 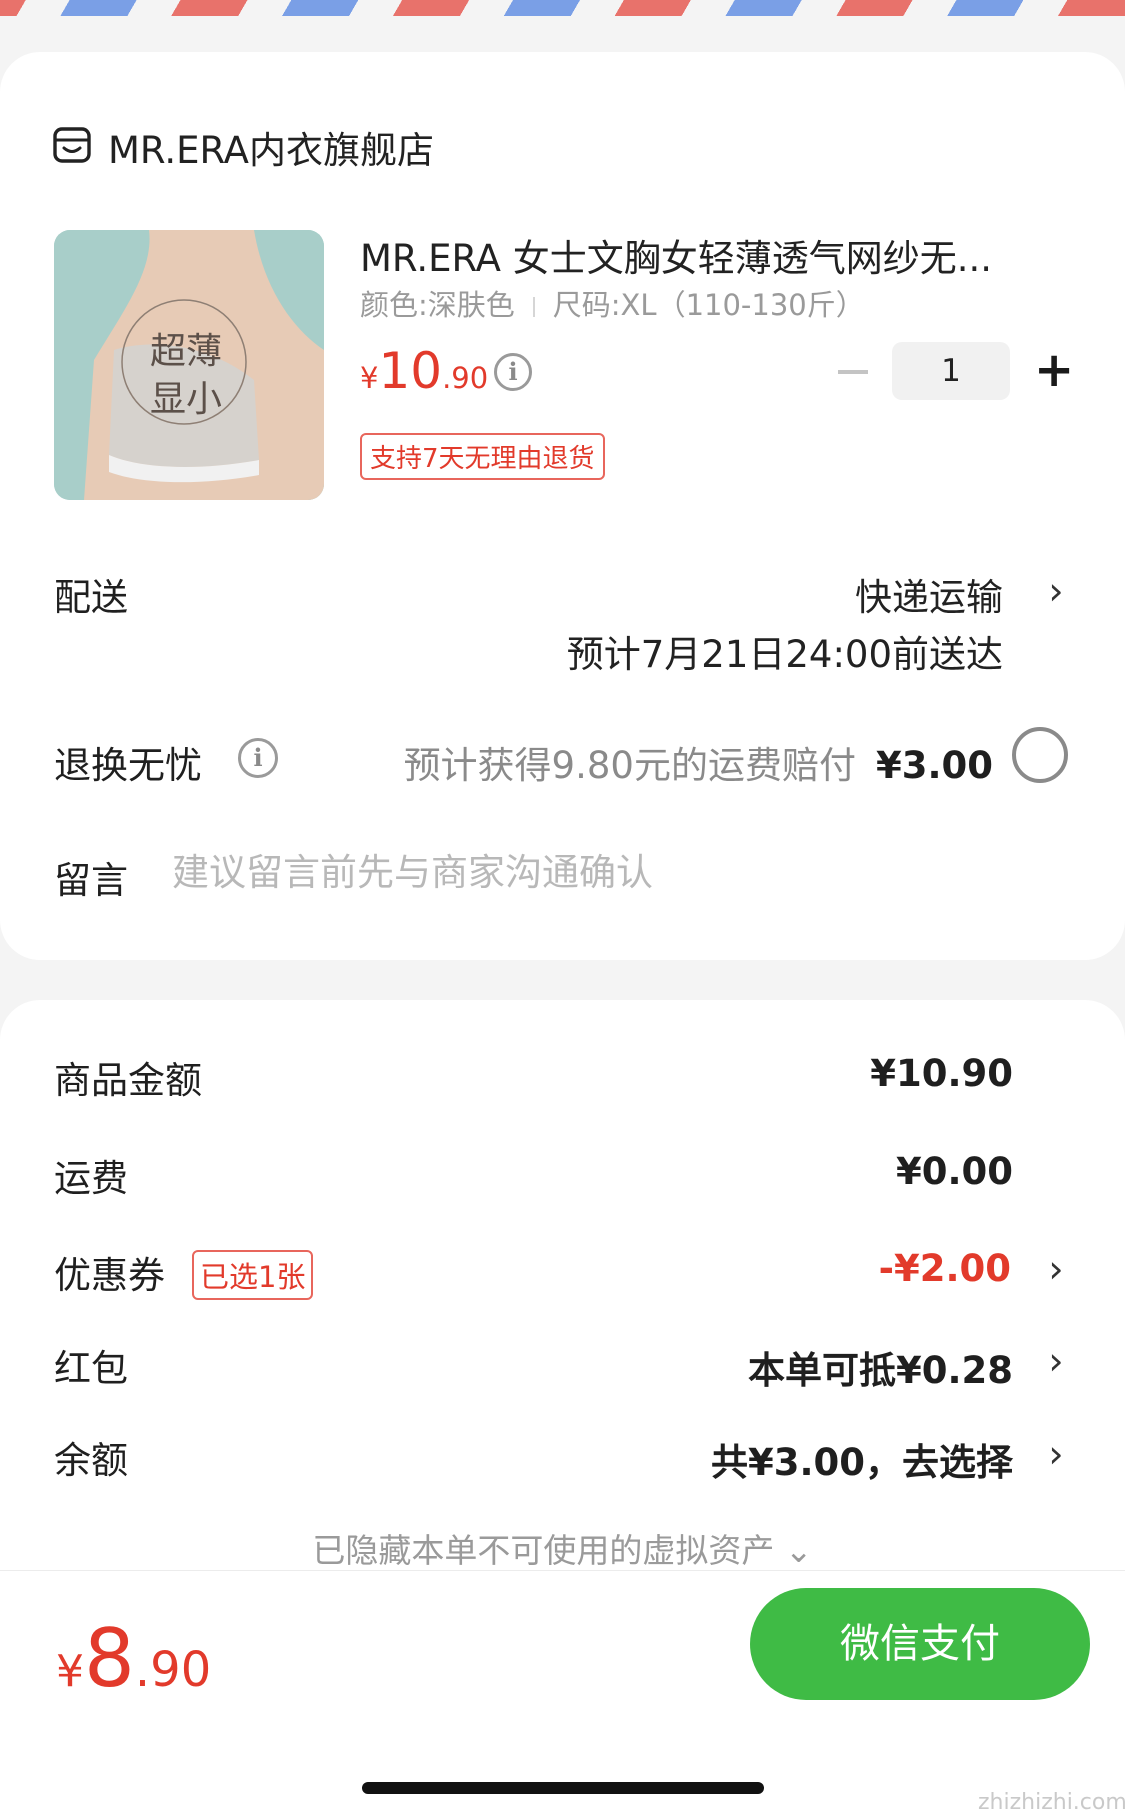 What do you see at coordinates (186, 399) in the screenshot?
I see `image-caption-2: 显小` at bounding box center [186, 399].